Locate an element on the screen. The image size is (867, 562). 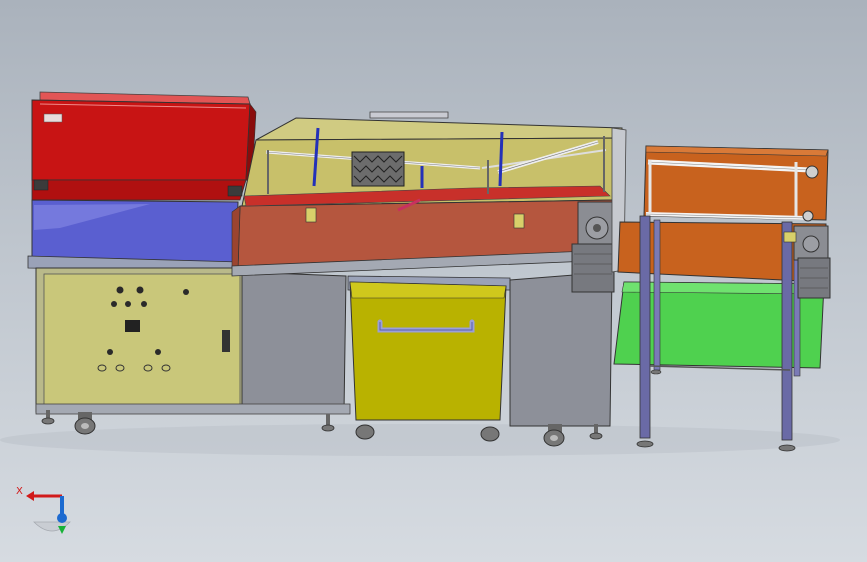
latch-right is located at coordinates (235, 191).